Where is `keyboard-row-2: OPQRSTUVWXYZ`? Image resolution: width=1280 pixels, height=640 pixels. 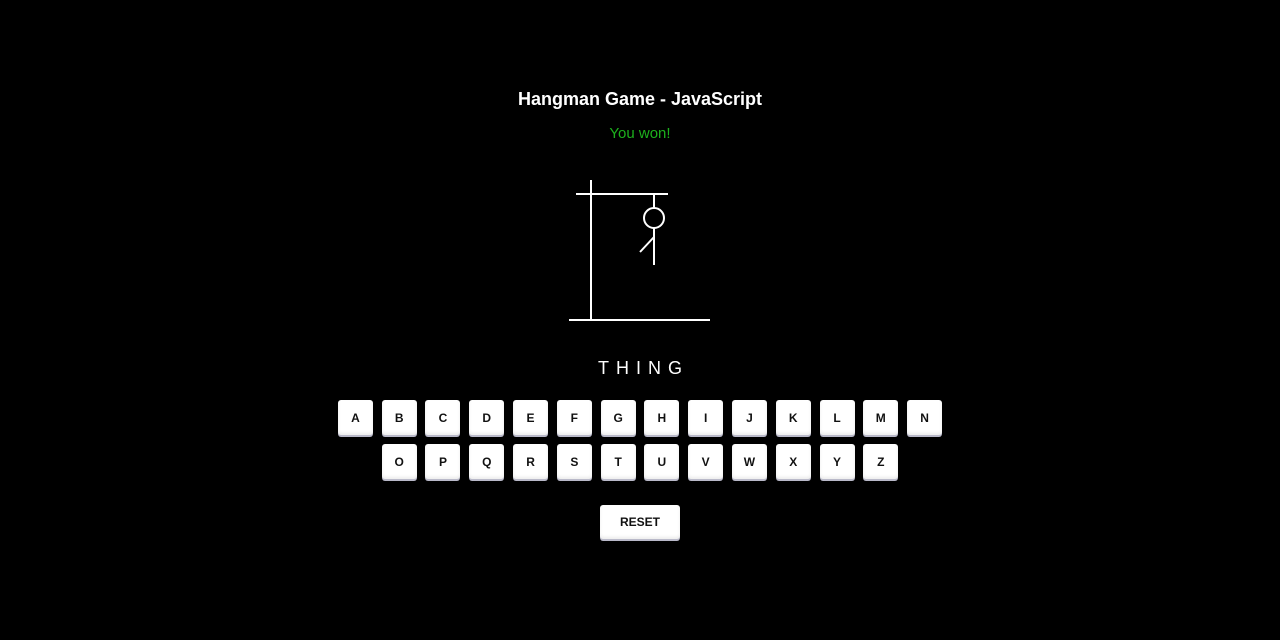 keyboard-row-2: OPQRSTUVWXYZ is located at coordinates (640, 461).